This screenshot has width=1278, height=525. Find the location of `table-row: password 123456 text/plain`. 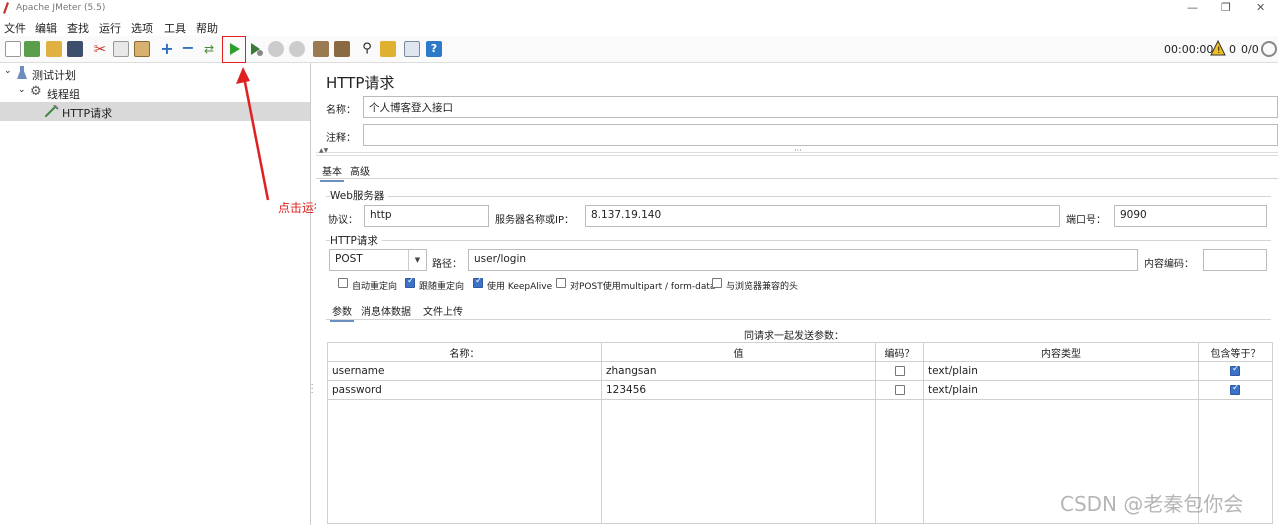

table-row: password 123456 text/plain is located at coordinates (800, 390).